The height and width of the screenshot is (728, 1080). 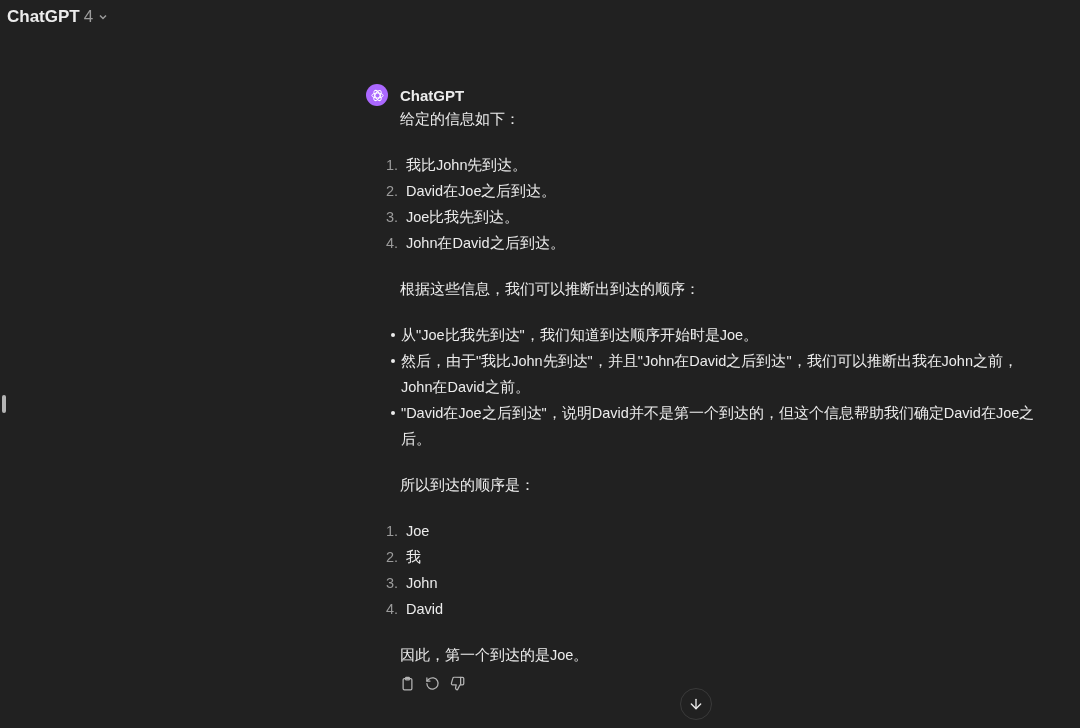 What do you see at coordinates (481, 191) in the screenshot?
I see `list-item-text: David在Joe之后到达。` at bounding box center [481, 191].